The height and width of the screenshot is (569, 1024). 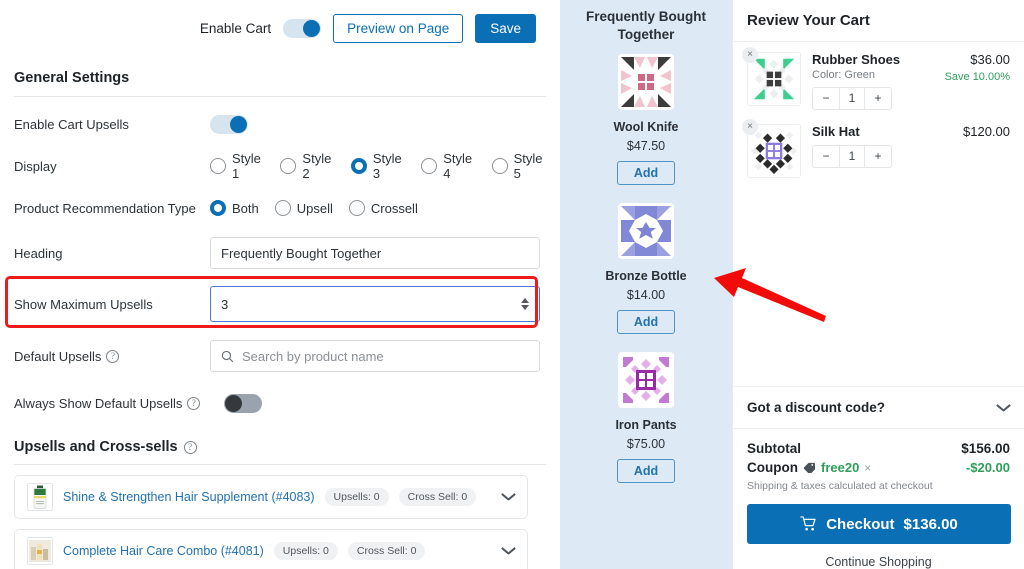 What do you see at coordinates (245, 208) in the screenshot?
I see `radio-label: Both` at bounding box center [245, 208].